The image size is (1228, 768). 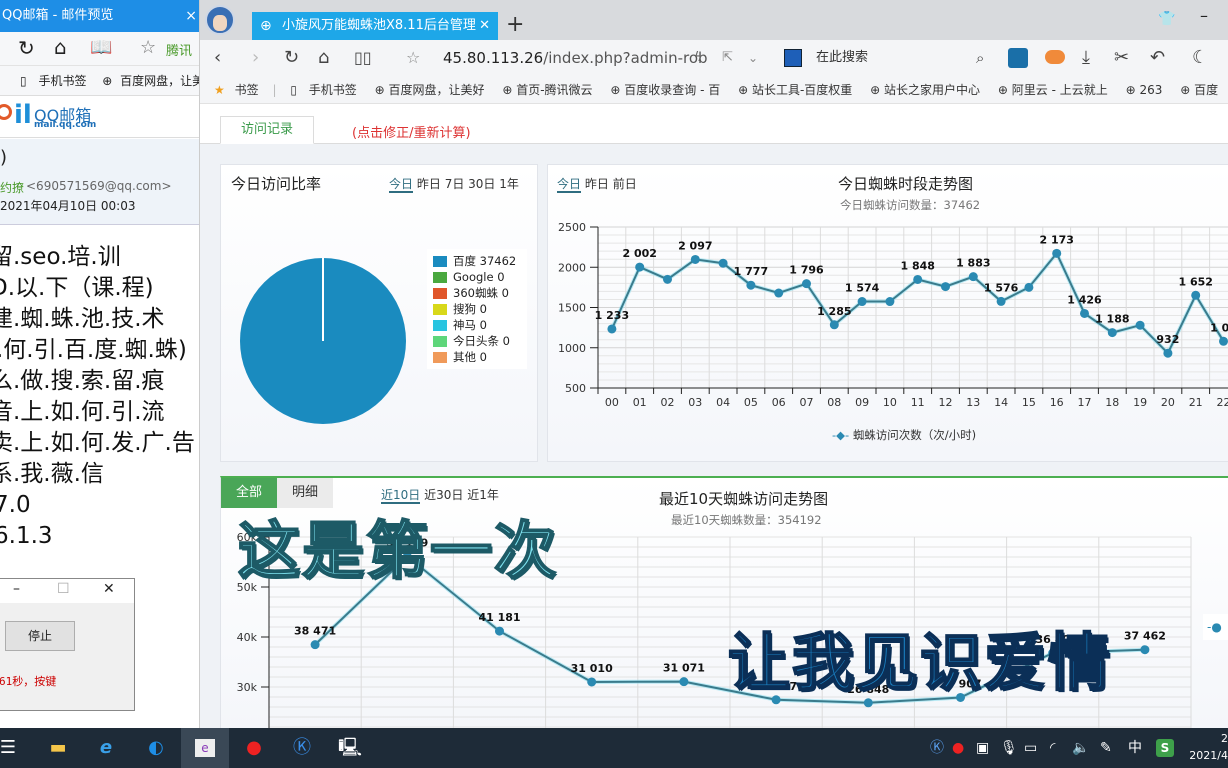 I want to click on legend-item: 百度 37462, so click(x=477, y=261).